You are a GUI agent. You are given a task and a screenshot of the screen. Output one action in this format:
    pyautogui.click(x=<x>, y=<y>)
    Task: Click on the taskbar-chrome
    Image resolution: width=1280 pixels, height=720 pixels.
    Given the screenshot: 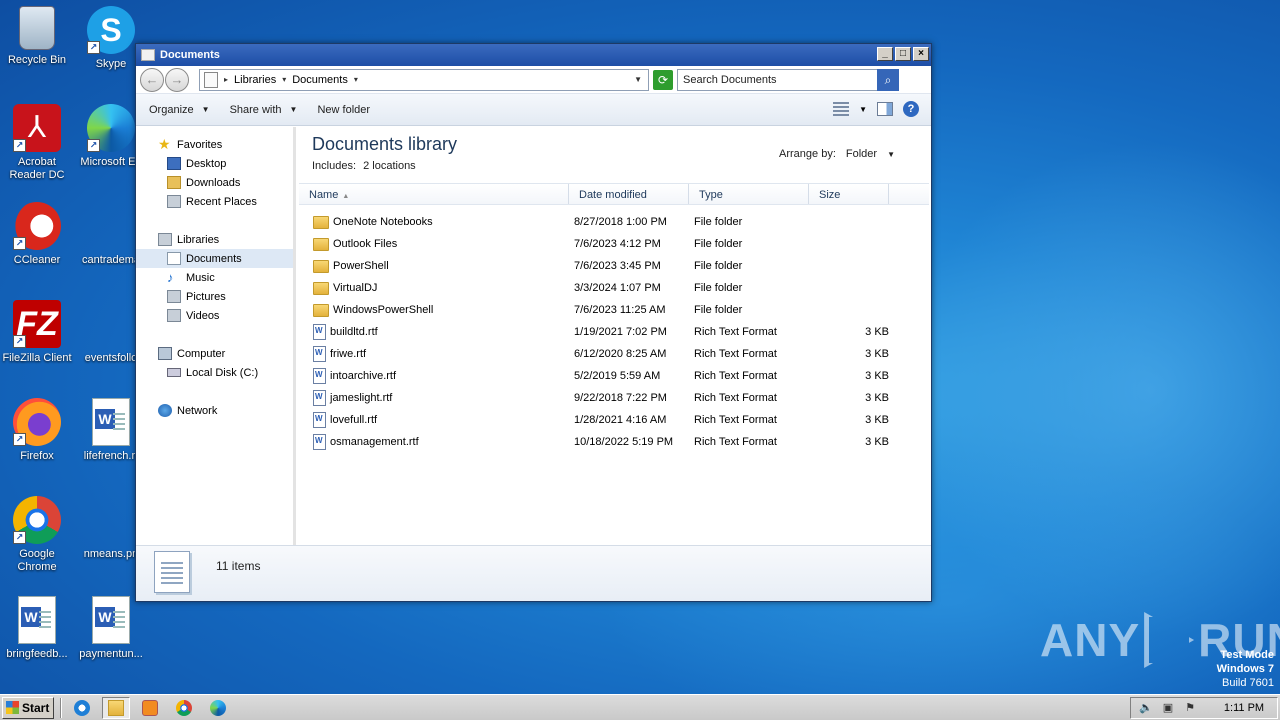 What is the action you would take?
    pyautogui.click(x=184, y=708)
    